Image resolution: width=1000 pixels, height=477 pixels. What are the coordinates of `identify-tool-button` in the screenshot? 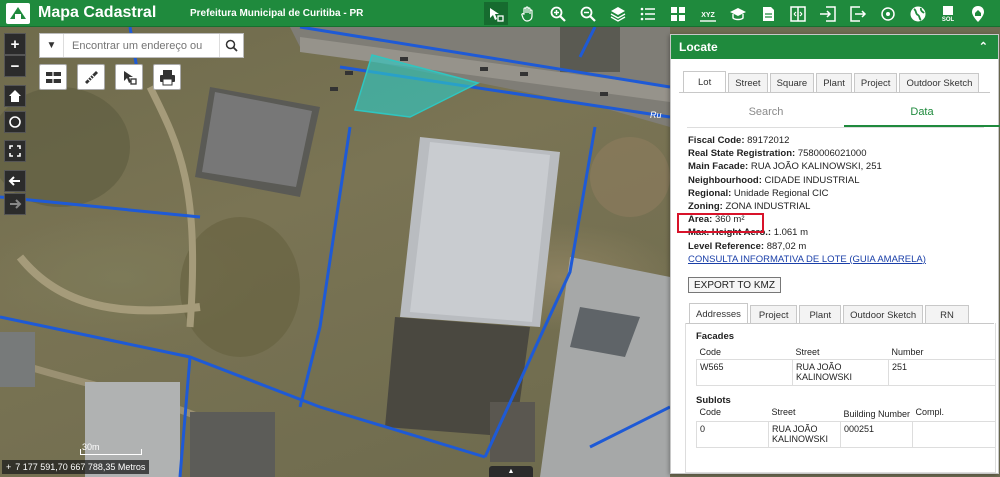 It's located at (129, 77).